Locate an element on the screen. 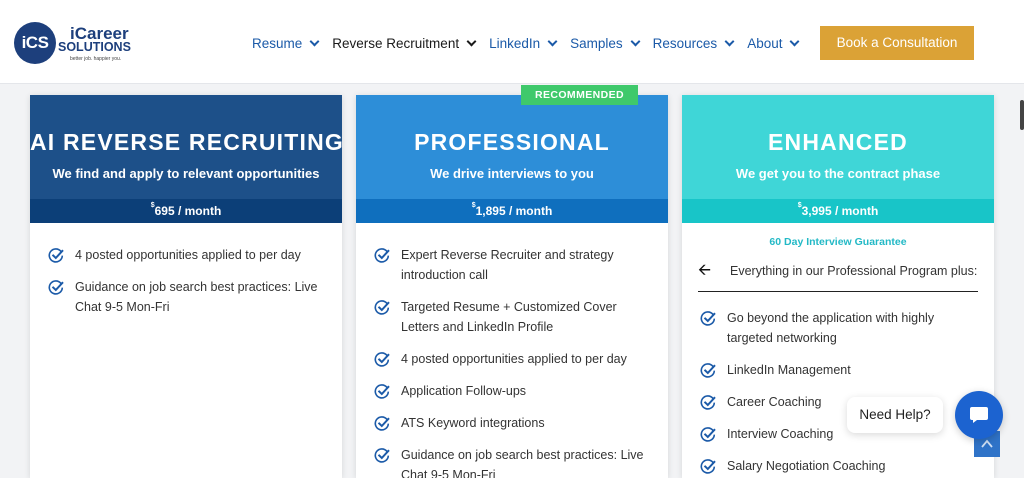  need-help-bubble: Need Help? is located at coordinates (895, 415).